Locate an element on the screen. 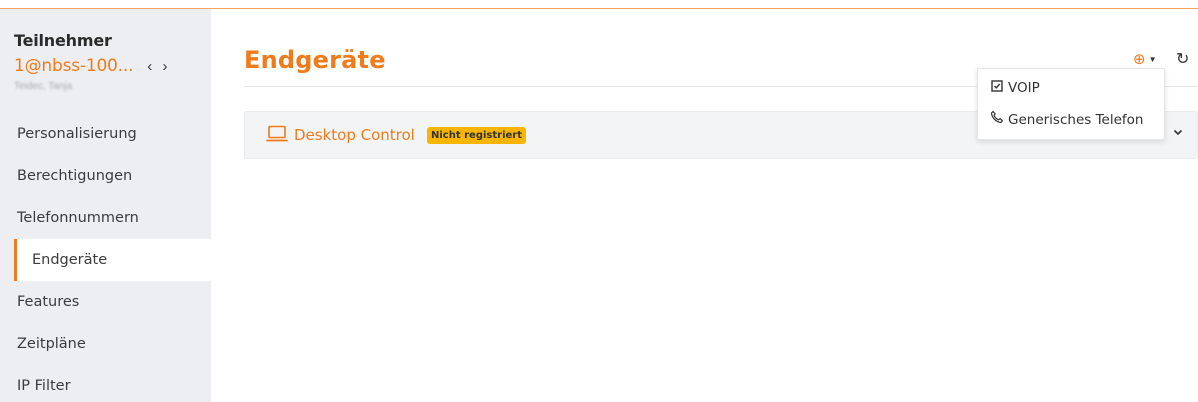 The height and width of the screenshot is (402, 1198). add-device-dropdown: VOIP Generisches Telefon is located at coordinates (1071, 104).